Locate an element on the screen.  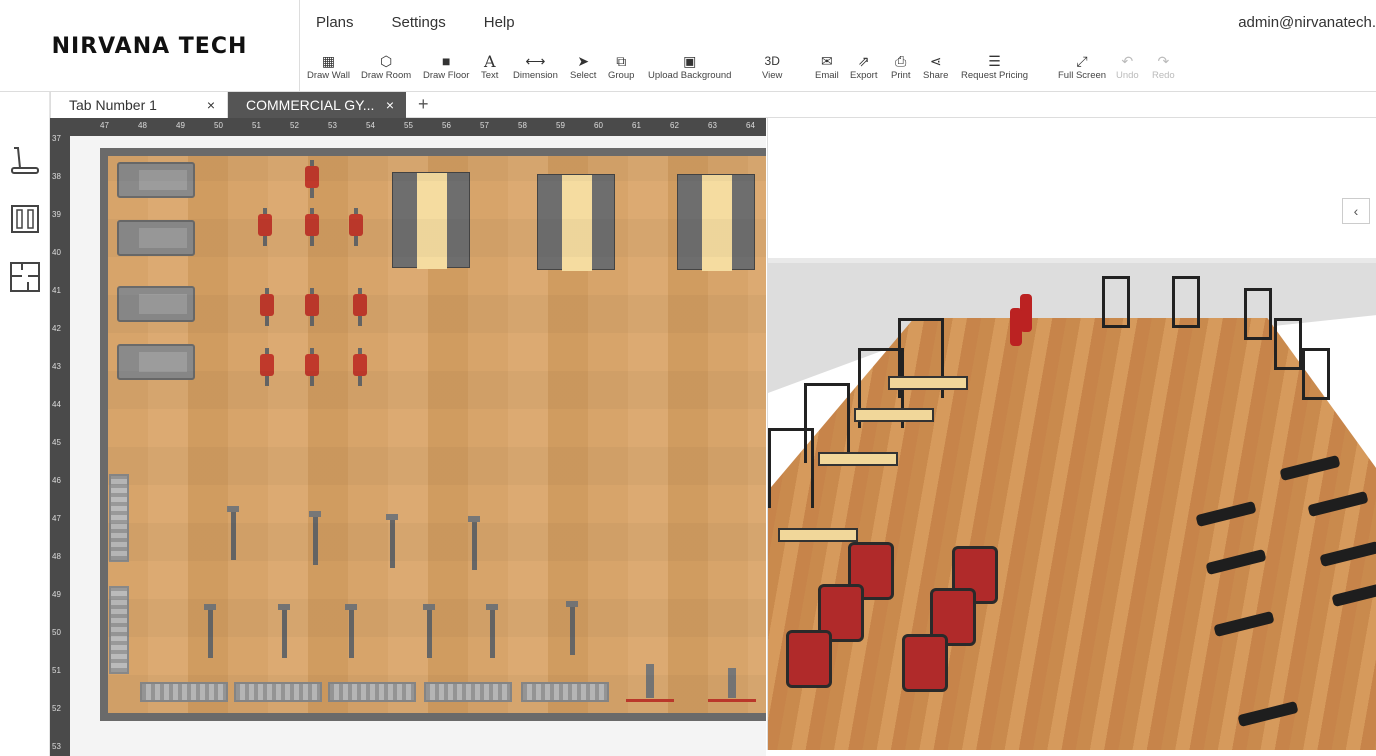
draw-floor-button: ■ Draw Floor is located at coordinates (446, 66).